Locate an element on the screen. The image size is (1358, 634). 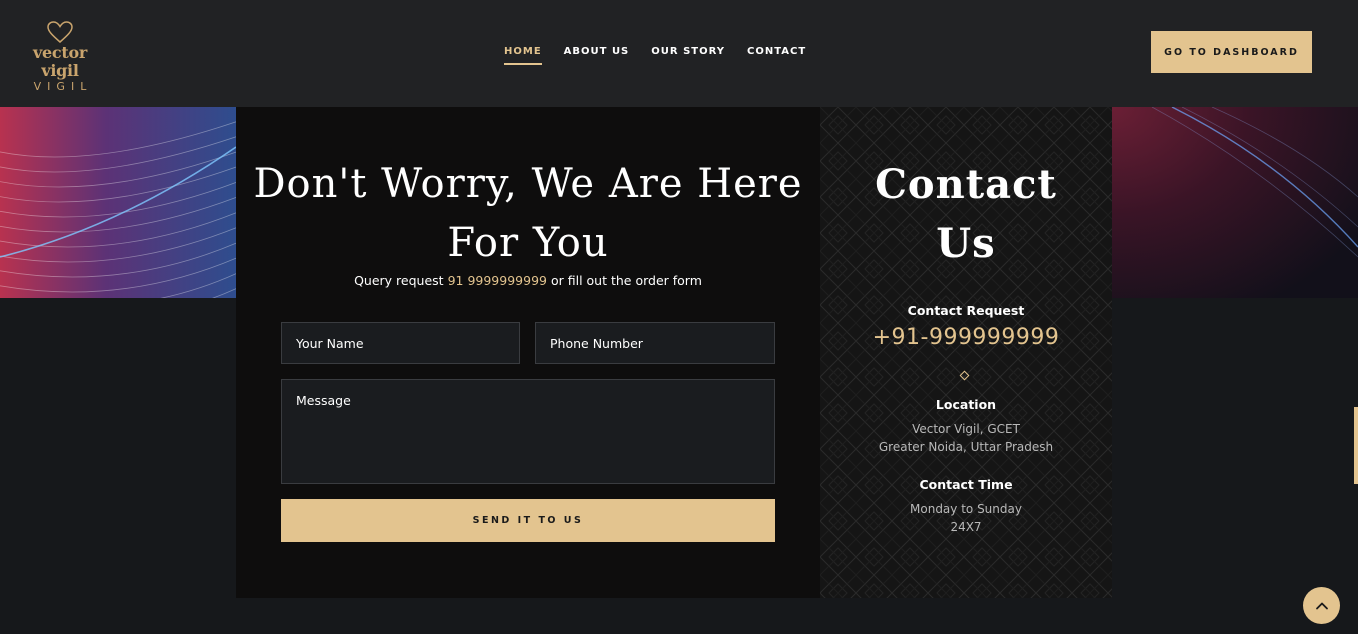
send-it-to-us-button: SEND IT TO US is located at coordinates (528, 520).